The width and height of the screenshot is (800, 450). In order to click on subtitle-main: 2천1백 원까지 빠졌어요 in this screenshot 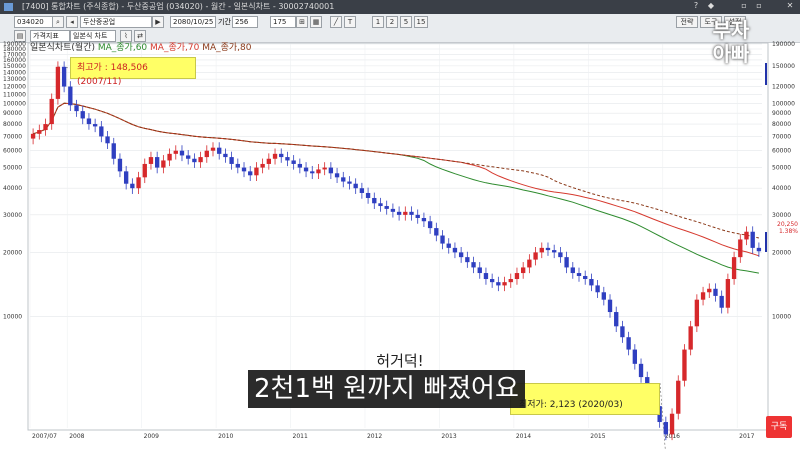, I will do `click(386, 389)`.